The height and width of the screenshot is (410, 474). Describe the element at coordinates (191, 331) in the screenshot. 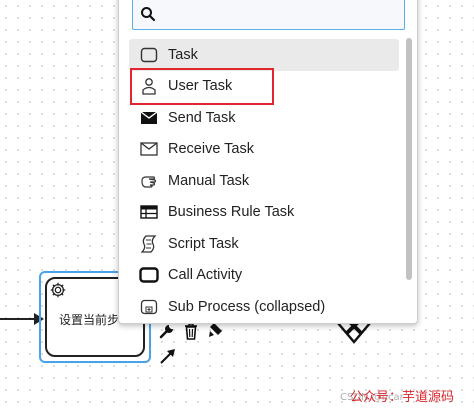

I see `trash-icon` at that location.